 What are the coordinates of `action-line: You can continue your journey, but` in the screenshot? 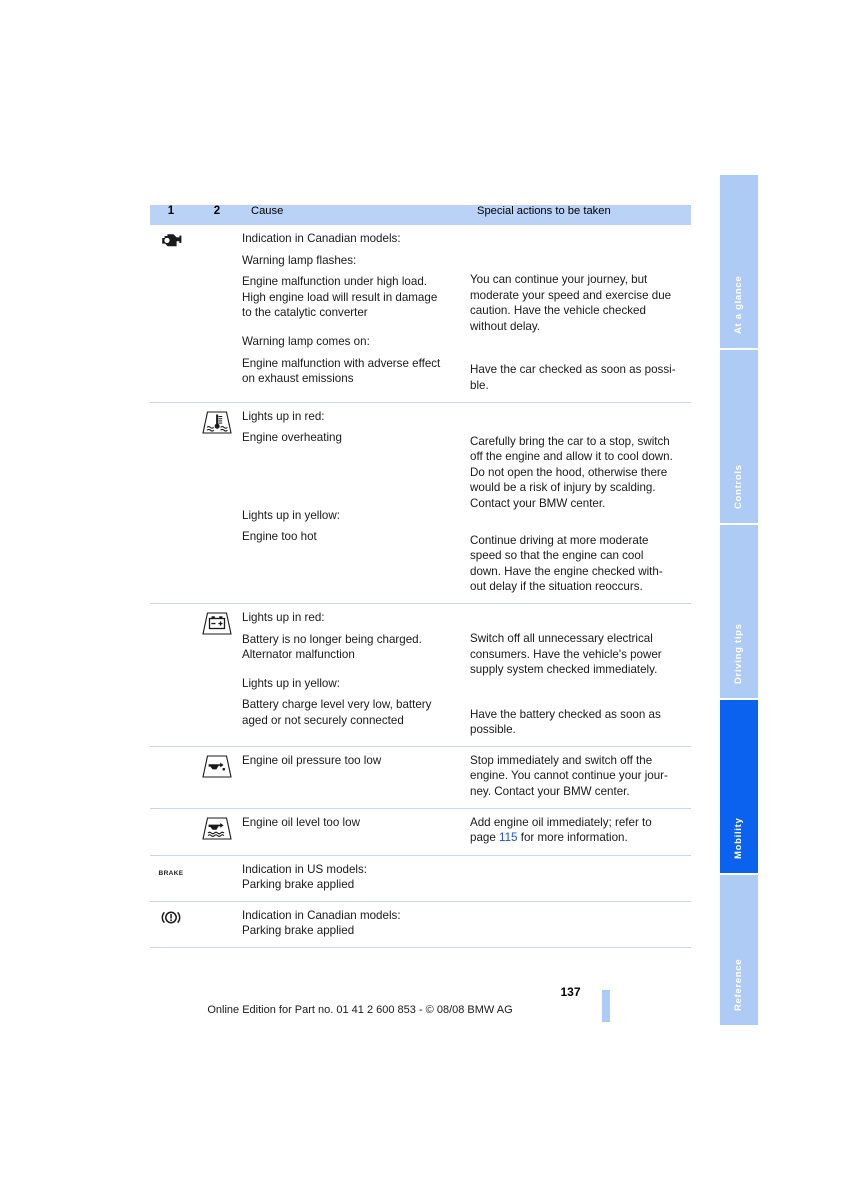 It's located at (559, 279).